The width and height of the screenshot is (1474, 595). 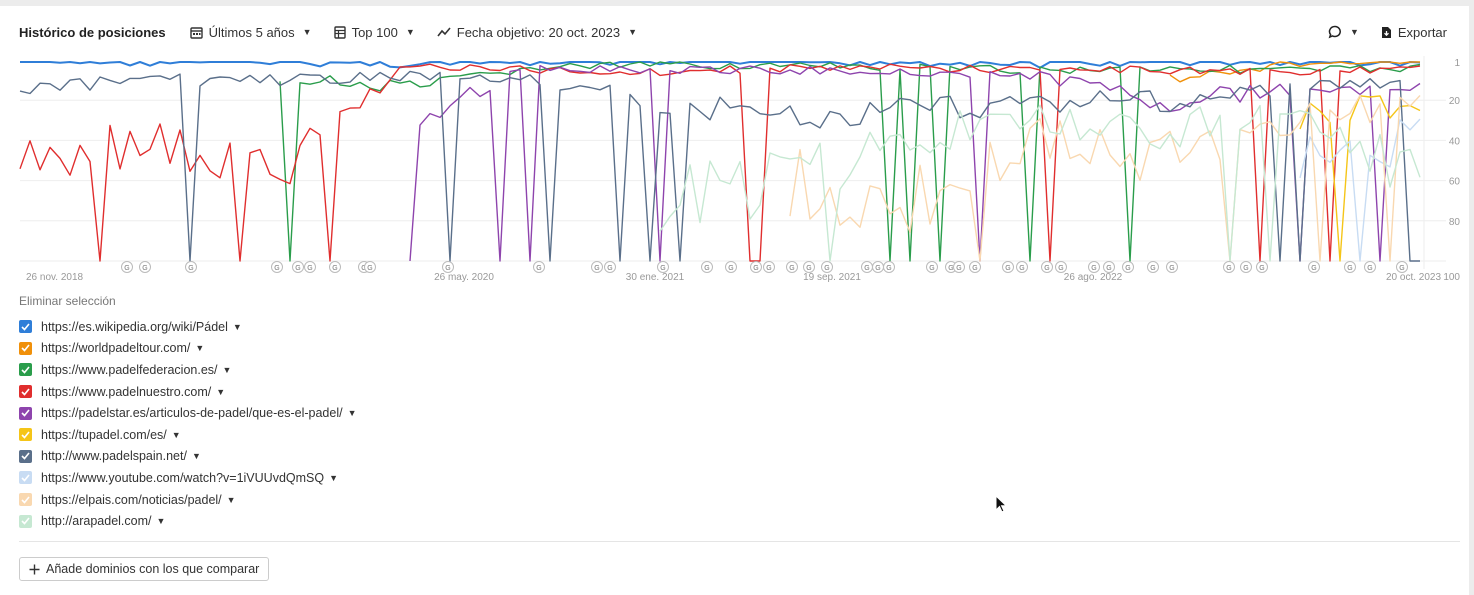 I want to click on y-tick-label: 100, so click(x=1451, y=277).